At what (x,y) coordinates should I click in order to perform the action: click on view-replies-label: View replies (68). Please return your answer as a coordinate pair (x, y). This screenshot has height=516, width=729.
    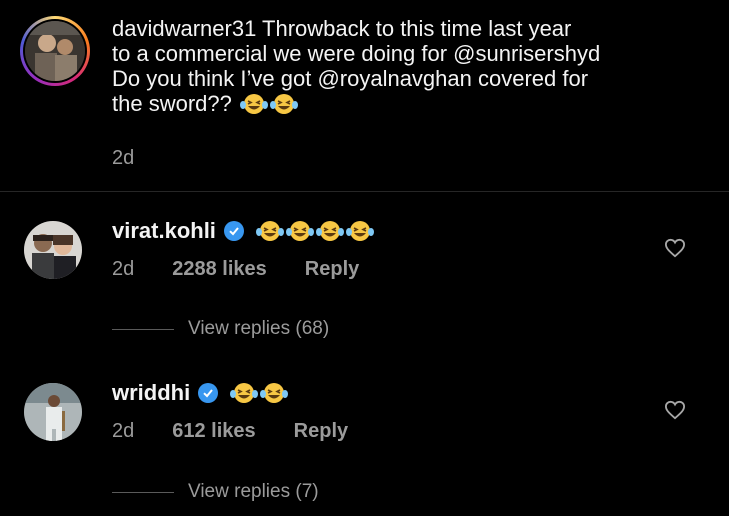
    Looking at the image, I should click on (258, 329).